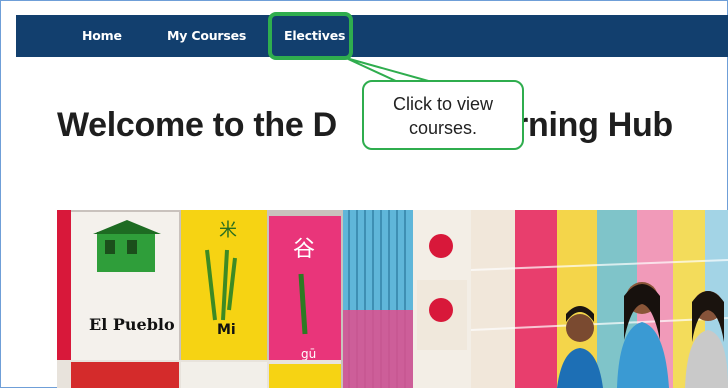 This screenshot has height=388, width=728. Describe the element at coordinates (372, 36) in the screenshot. I see `top-navigation-bar: Home My Courses Electives` at that location.